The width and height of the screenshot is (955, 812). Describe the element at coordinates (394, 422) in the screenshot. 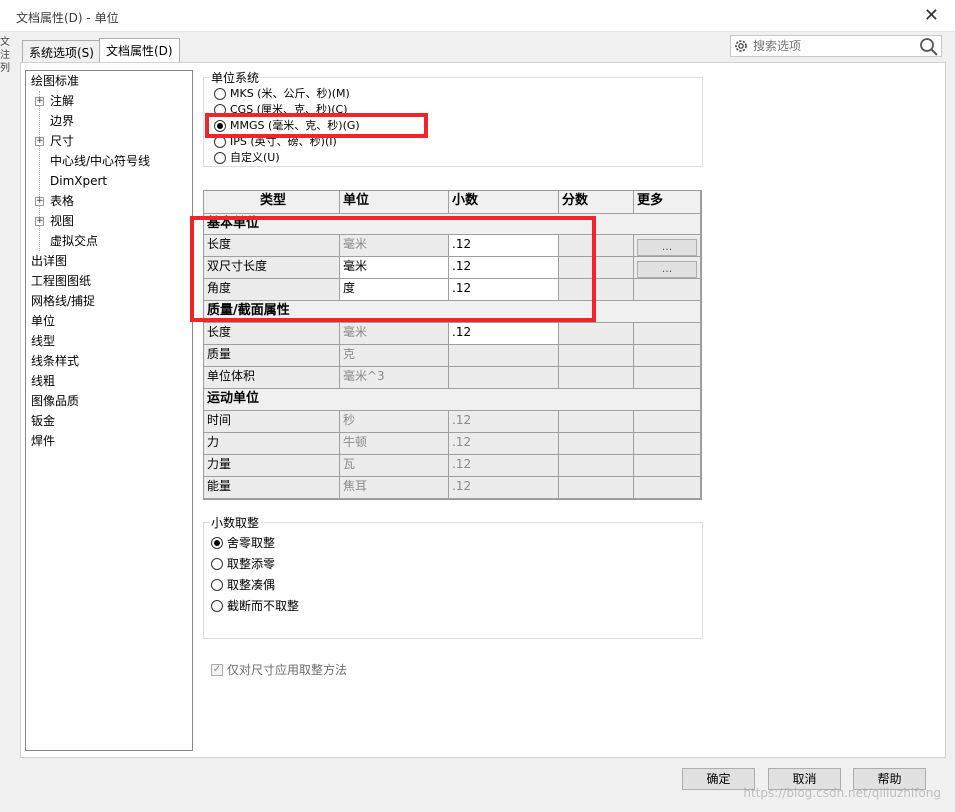

I see `cell-unit: 秒` at that location.